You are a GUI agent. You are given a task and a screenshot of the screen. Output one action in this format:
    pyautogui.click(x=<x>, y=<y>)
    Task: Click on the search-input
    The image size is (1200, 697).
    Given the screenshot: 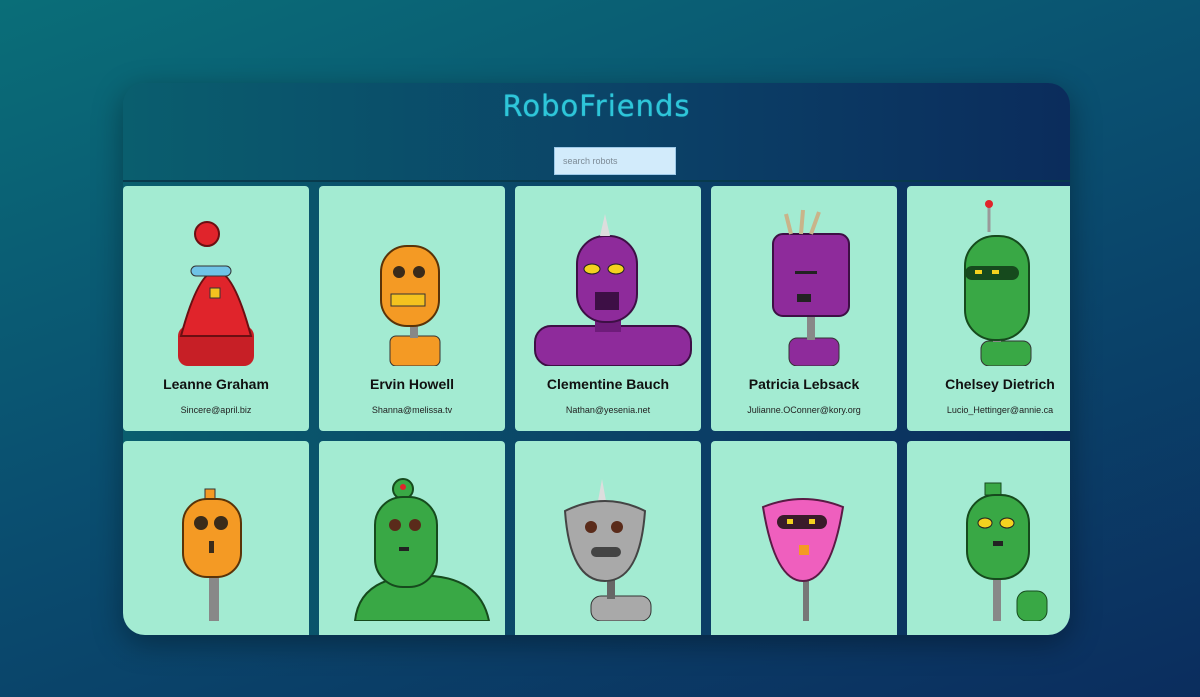 What is the action you would take?
    pyautogui.click(x=615, y=161)
    